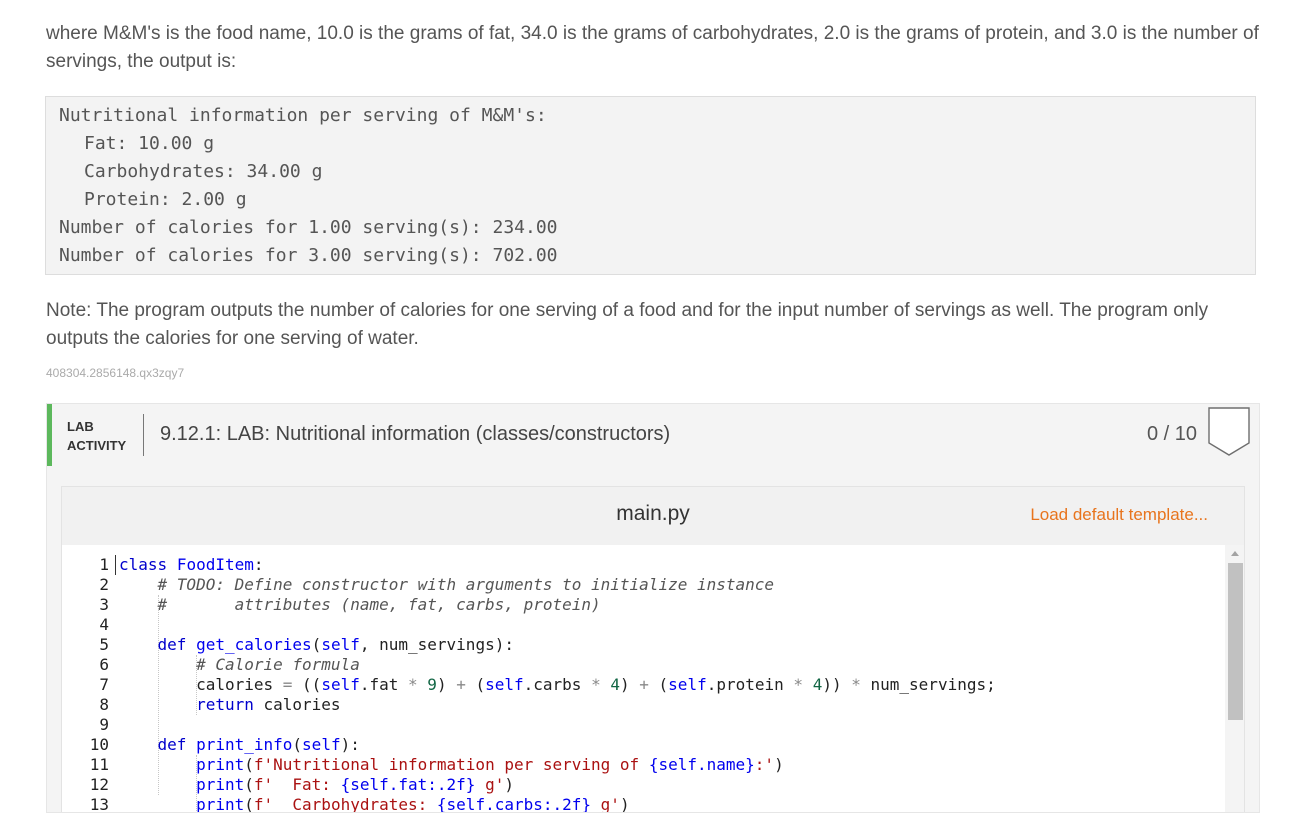 The height and width of the screenshot is (813, 1316). Describe the element at coordinates (99, 744) in the screenshot. I see `line-number: 10` at that location.